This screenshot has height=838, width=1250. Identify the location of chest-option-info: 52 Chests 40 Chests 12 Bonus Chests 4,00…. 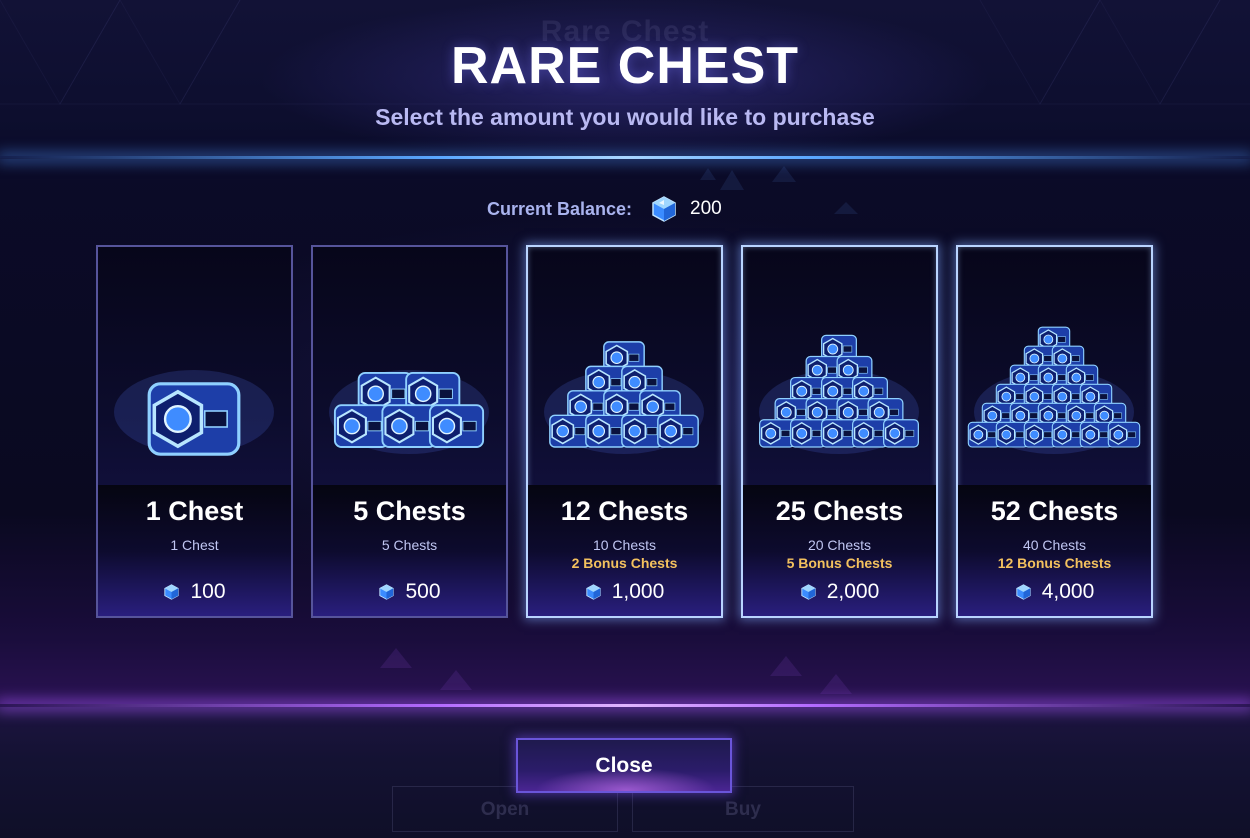
(1054, 550).